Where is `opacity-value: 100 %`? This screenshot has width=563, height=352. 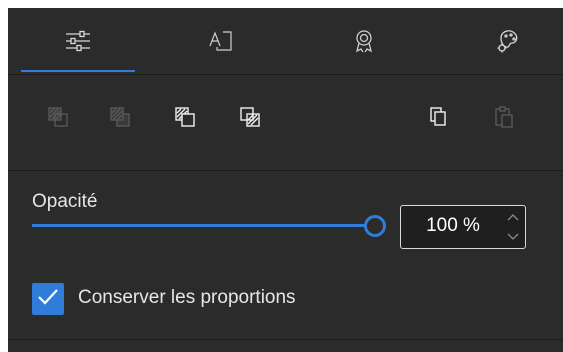 opacity-value: 100 % is located at coordinates (453, 226).